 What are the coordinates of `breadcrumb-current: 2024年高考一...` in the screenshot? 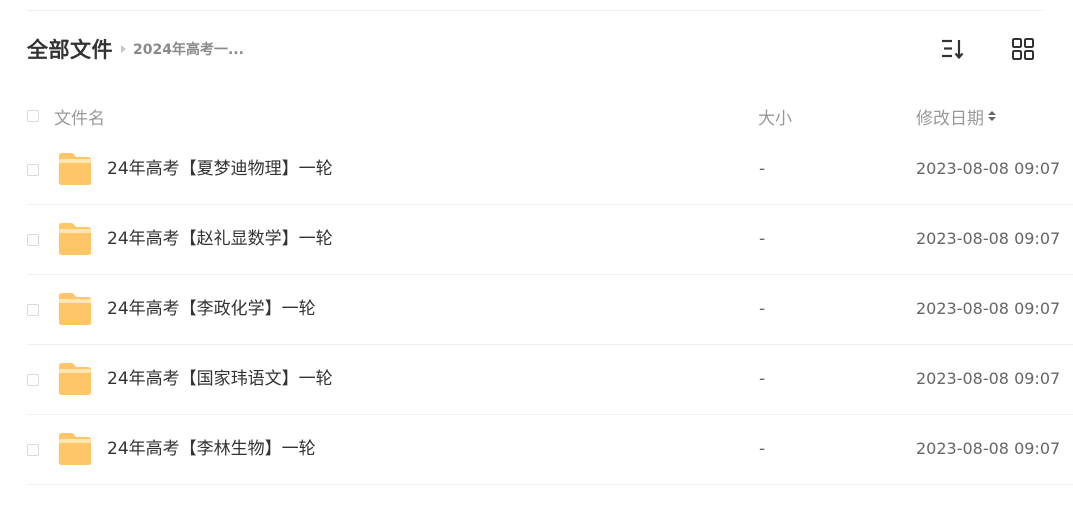 It's located at (188, 50).